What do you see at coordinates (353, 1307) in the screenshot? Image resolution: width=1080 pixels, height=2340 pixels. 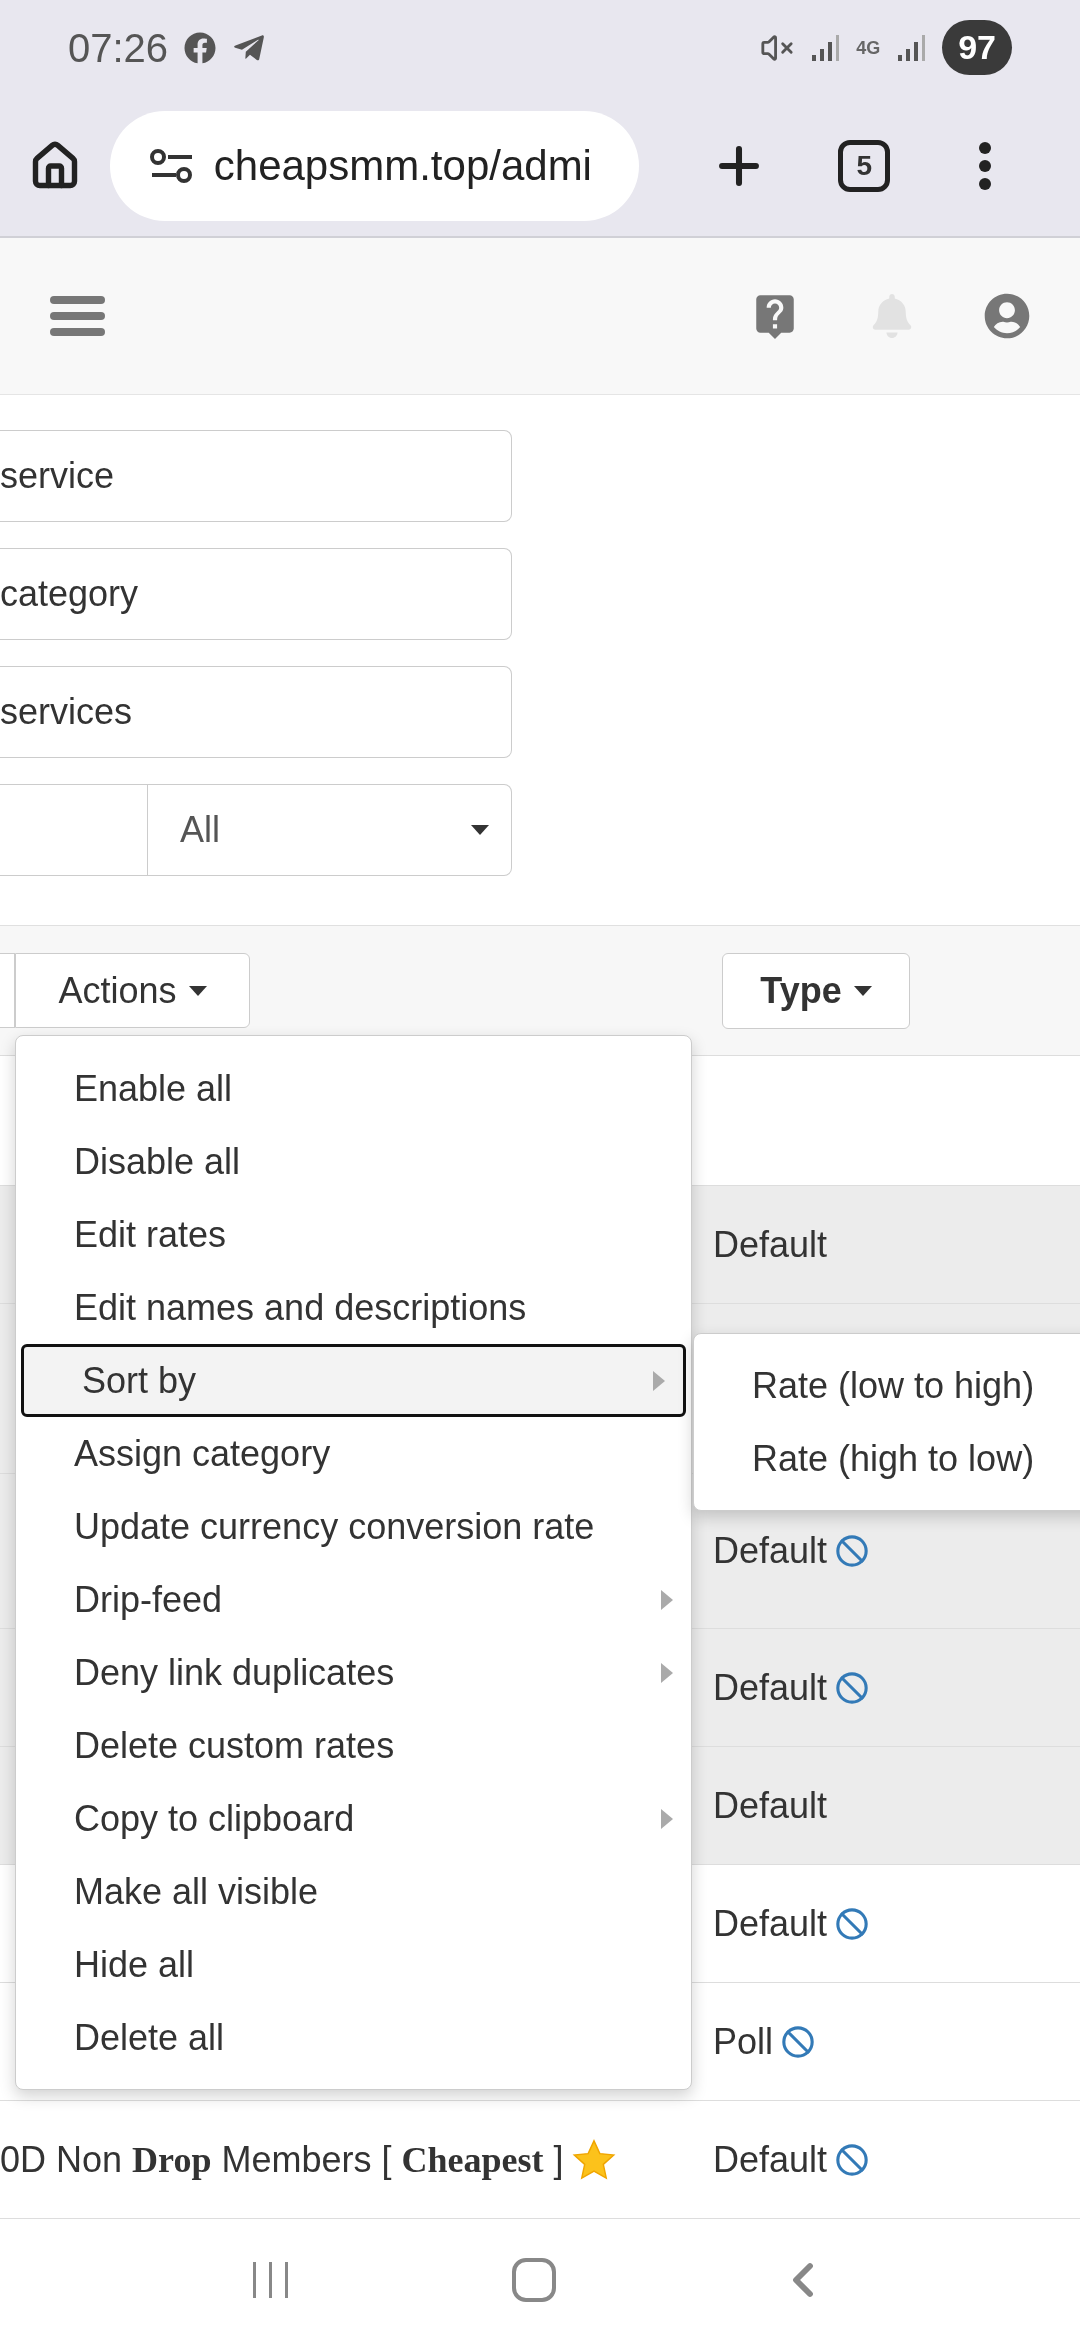 I see `menu-item: Edit names and descriptions` at bounding box center [353, 1307].